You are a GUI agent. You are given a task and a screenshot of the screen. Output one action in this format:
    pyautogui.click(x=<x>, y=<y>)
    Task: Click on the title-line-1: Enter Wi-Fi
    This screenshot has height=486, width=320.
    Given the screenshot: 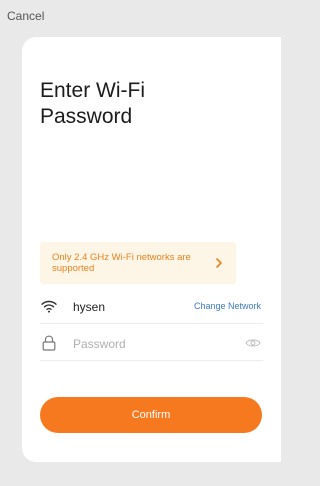 What is the action you would take?
    pyautogui.click(x=92, y=90)
    